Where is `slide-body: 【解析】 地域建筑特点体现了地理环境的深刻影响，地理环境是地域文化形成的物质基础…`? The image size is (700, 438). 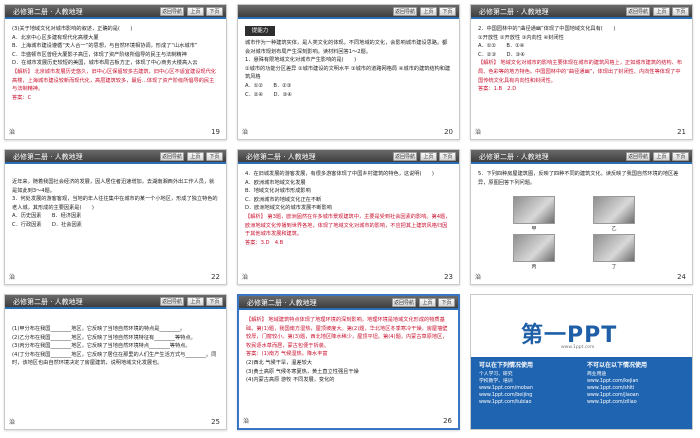
slide-body: 【解析】 地域建筑特点体现了地理环境的深刻影响，地理环境是地域文化形成的物质基础… is located at coordinates (348, 350).